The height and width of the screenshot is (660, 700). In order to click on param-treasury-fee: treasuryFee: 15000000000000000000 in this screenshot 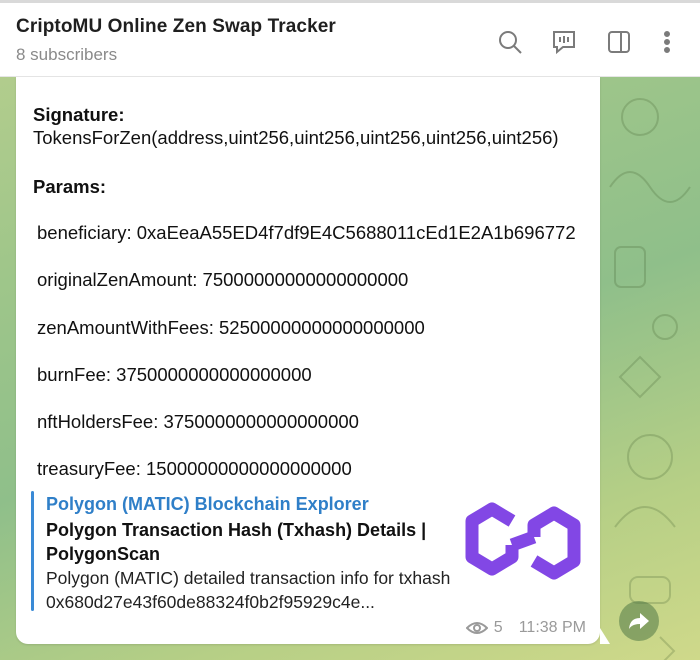, I will do `click(194, 468)`.